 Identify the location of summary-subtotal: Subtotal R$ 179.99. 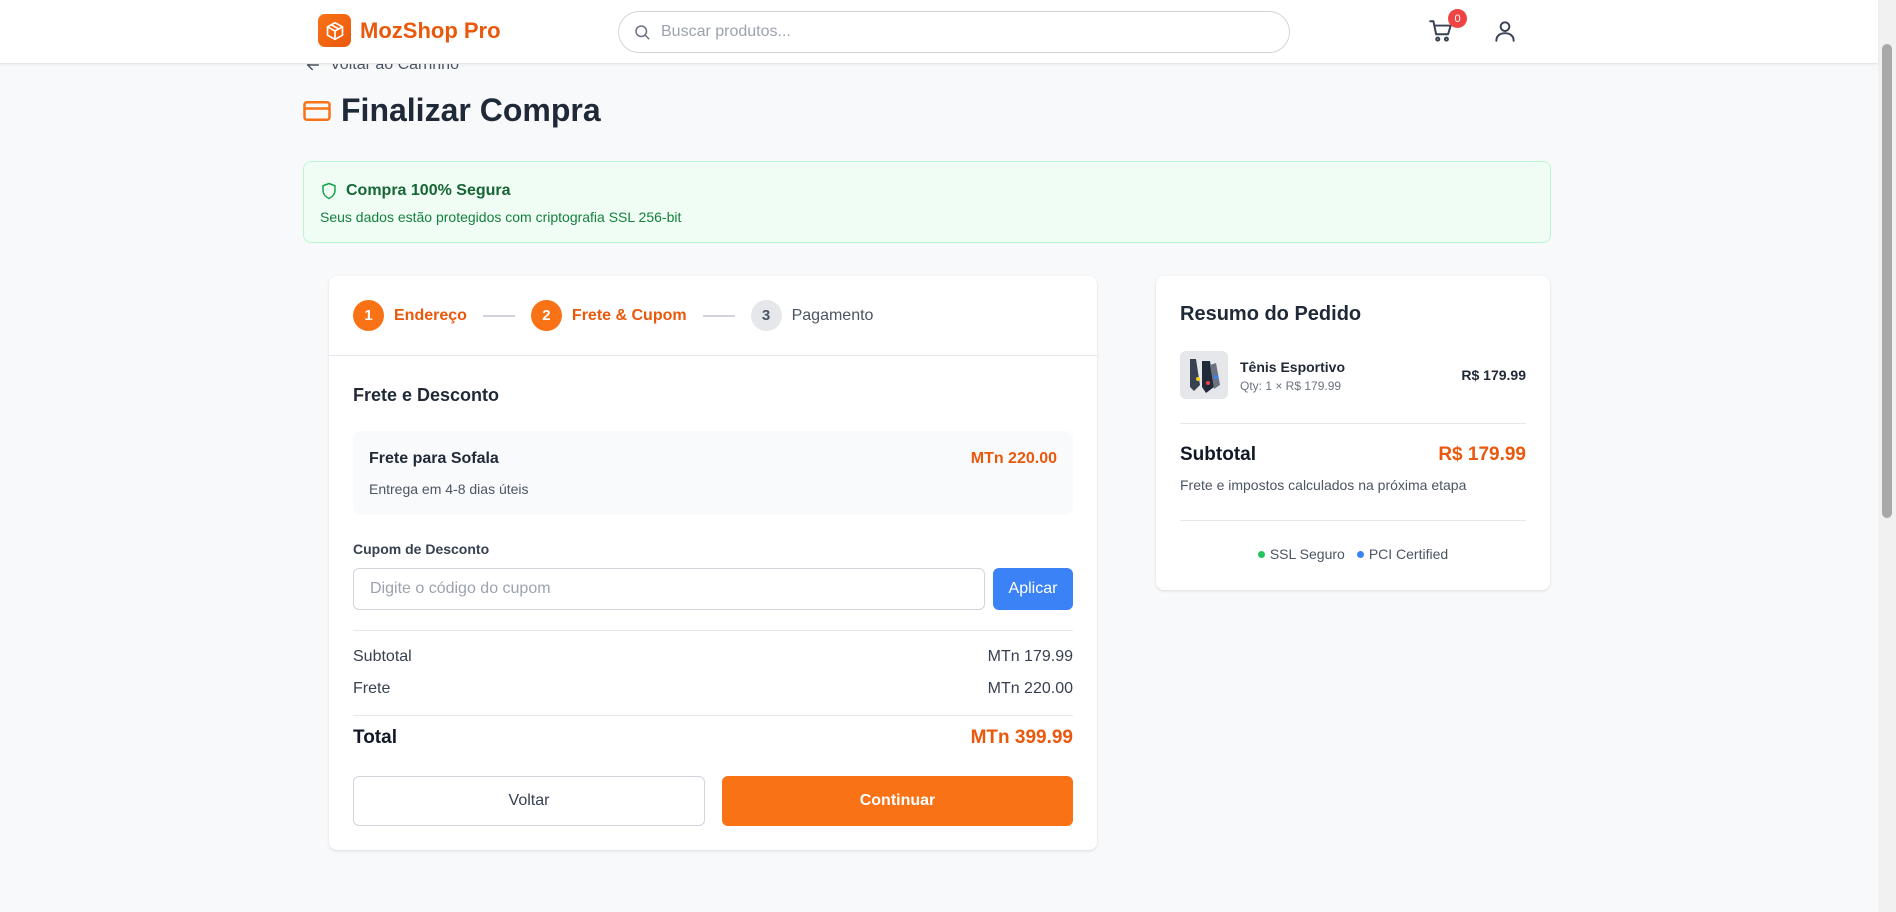
(1353, 455).